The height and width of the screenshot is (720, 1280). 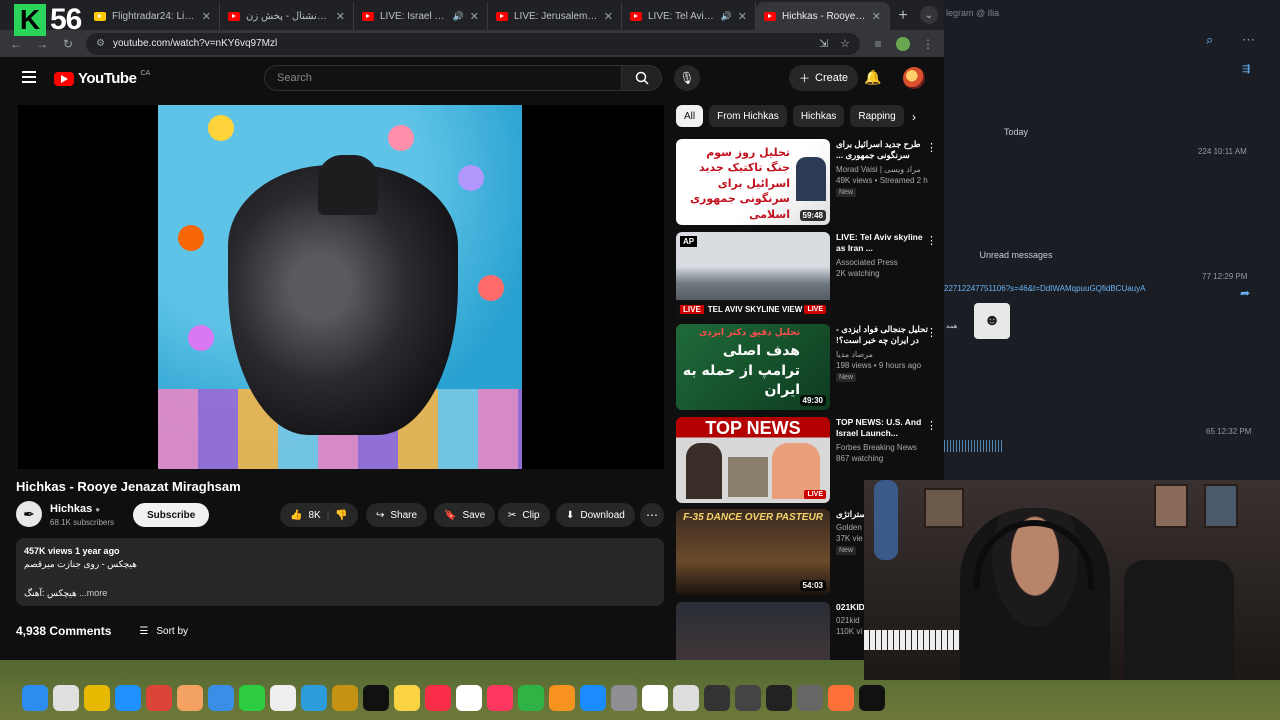 I want to click on sort-by-button: ☰ Sort by, so click(x=163, y=631).